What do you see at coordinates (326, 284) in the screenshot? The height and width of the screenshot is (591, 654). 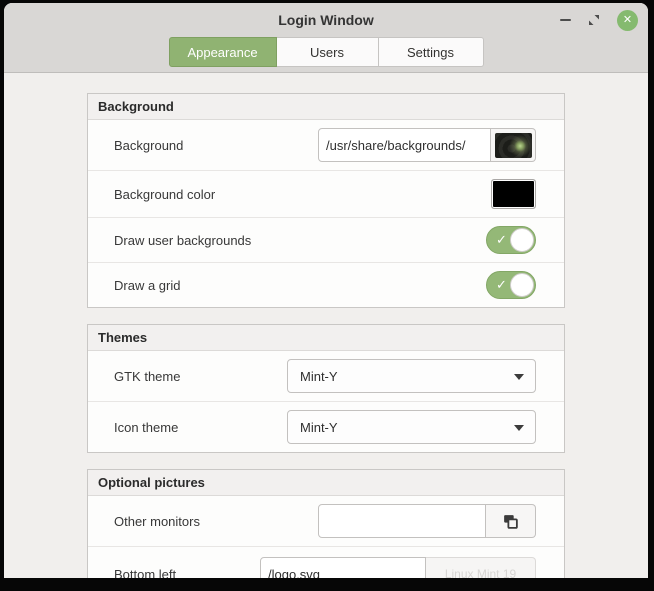 I see `row-draw-a-grid: Draw a grid ✓` at bounding box center [326, 284].